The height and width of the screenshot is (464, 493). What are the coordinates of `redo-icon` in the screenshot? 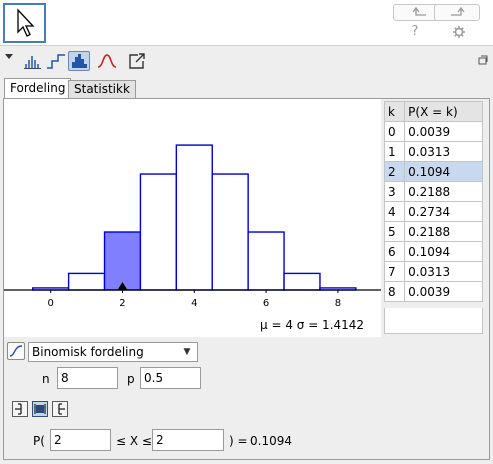 It's located at (458, 11).